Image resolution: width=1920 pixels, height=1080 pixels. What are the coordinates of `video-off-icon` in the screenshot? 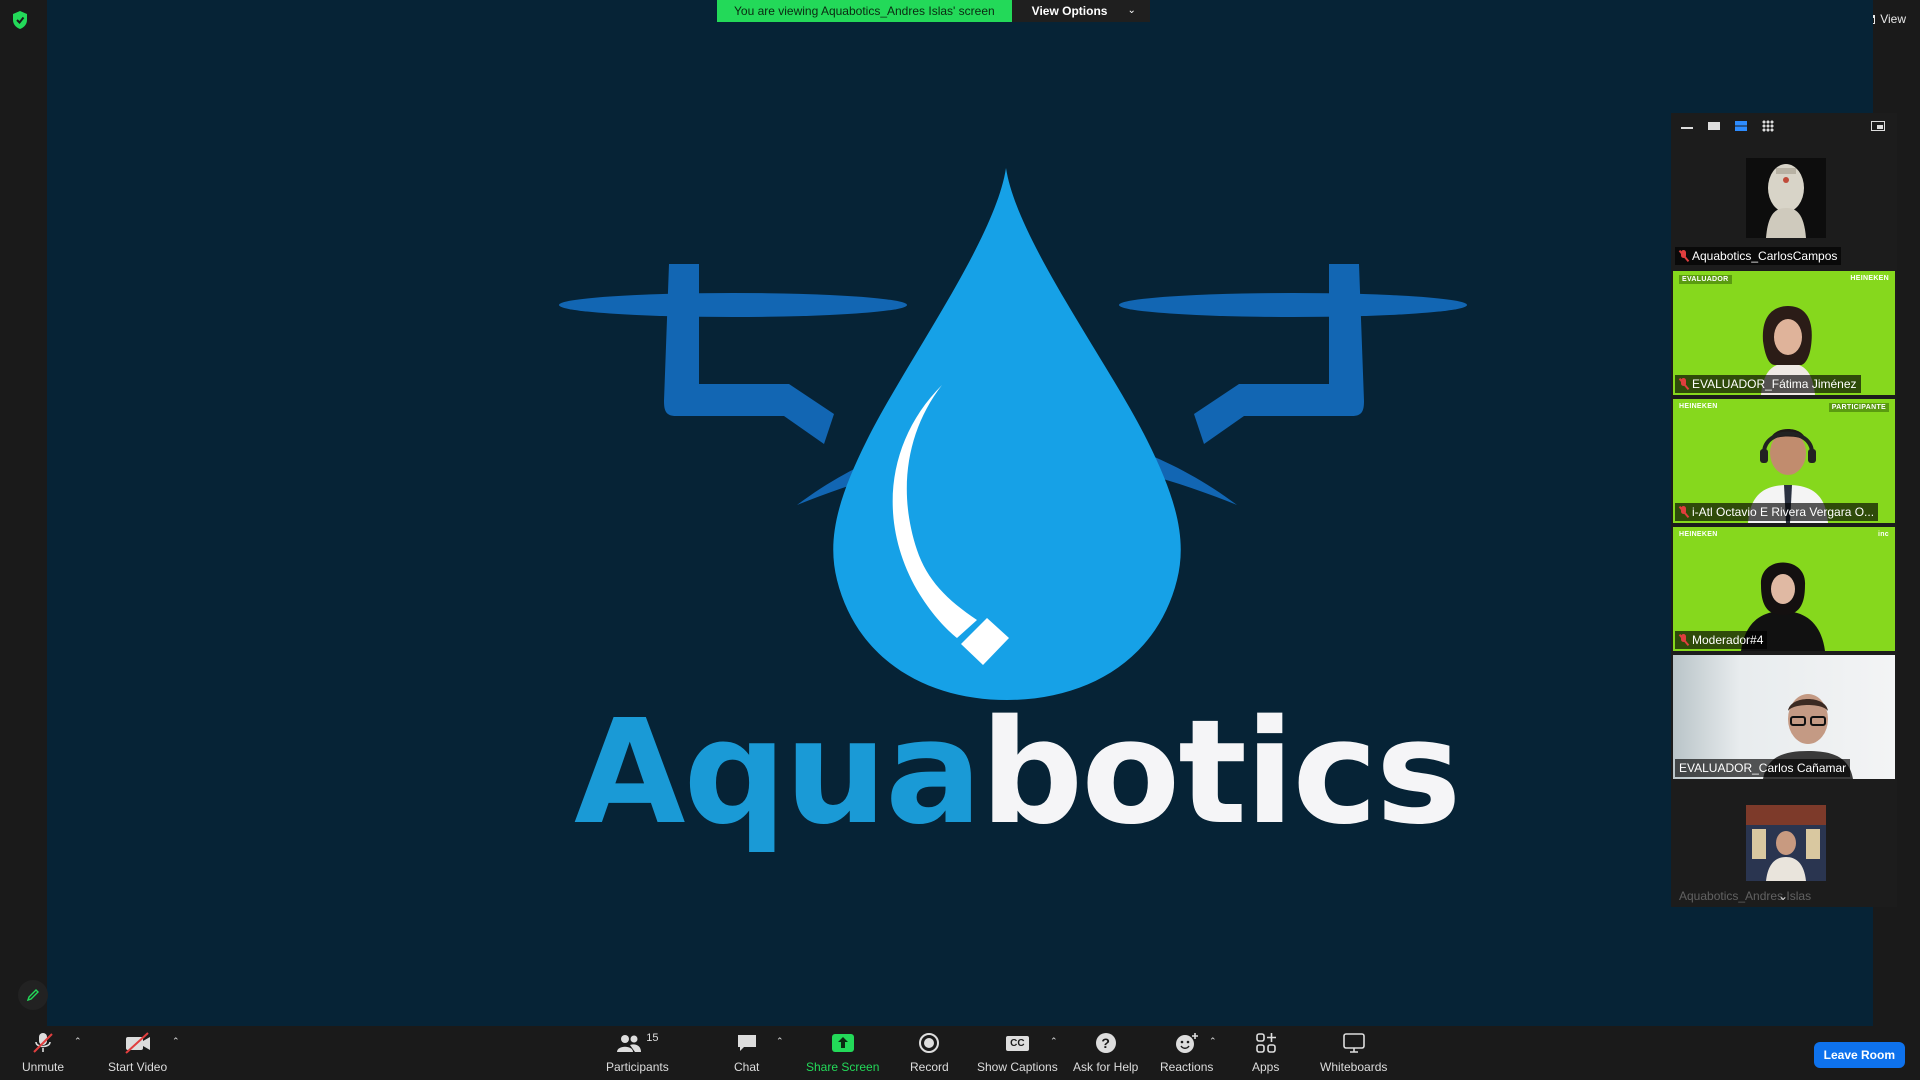 It's located at (137, 1043).